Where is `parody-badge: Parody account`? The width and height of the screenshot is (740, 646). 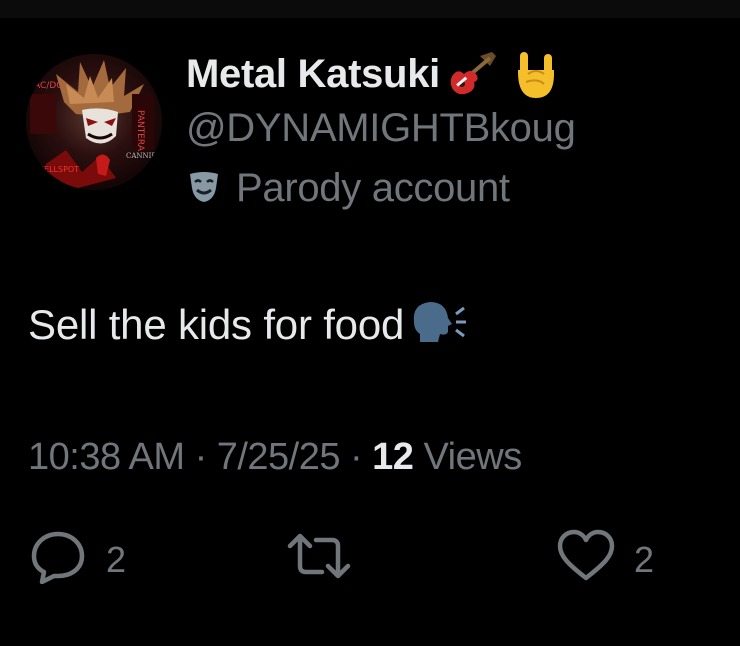 parody-badge: Parody account is located at coordinates (348, 188).